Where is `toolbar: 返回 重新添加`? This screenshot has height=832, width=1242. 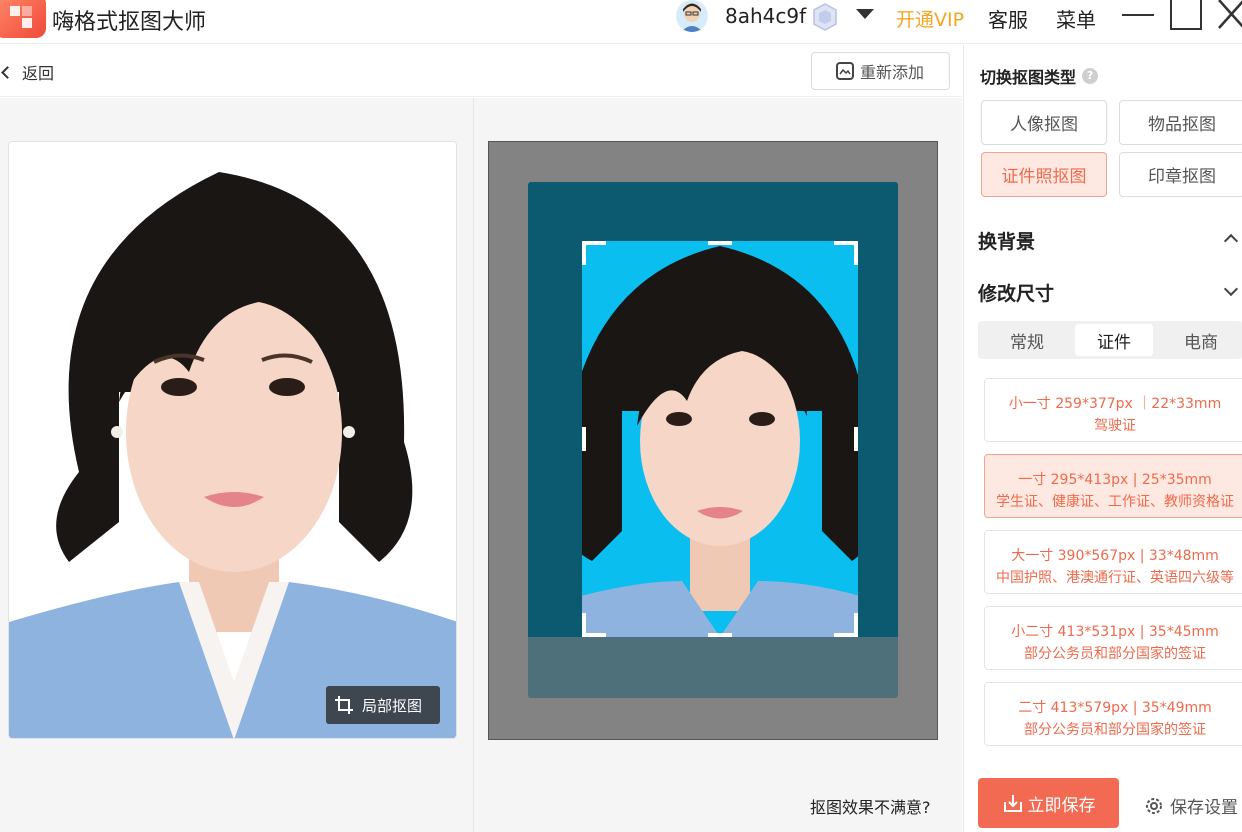 toolbar: 返回 重新添加 is located at coordinates (481, 71).